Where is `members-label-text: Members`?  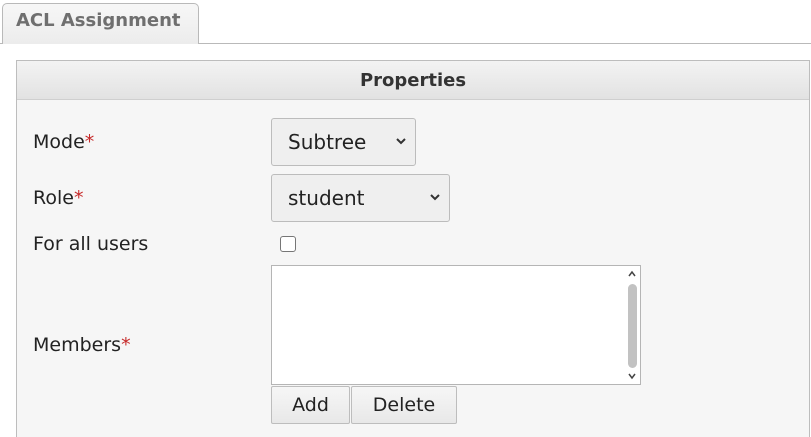
members-label-text: Members is located at coordinates (77, 345).